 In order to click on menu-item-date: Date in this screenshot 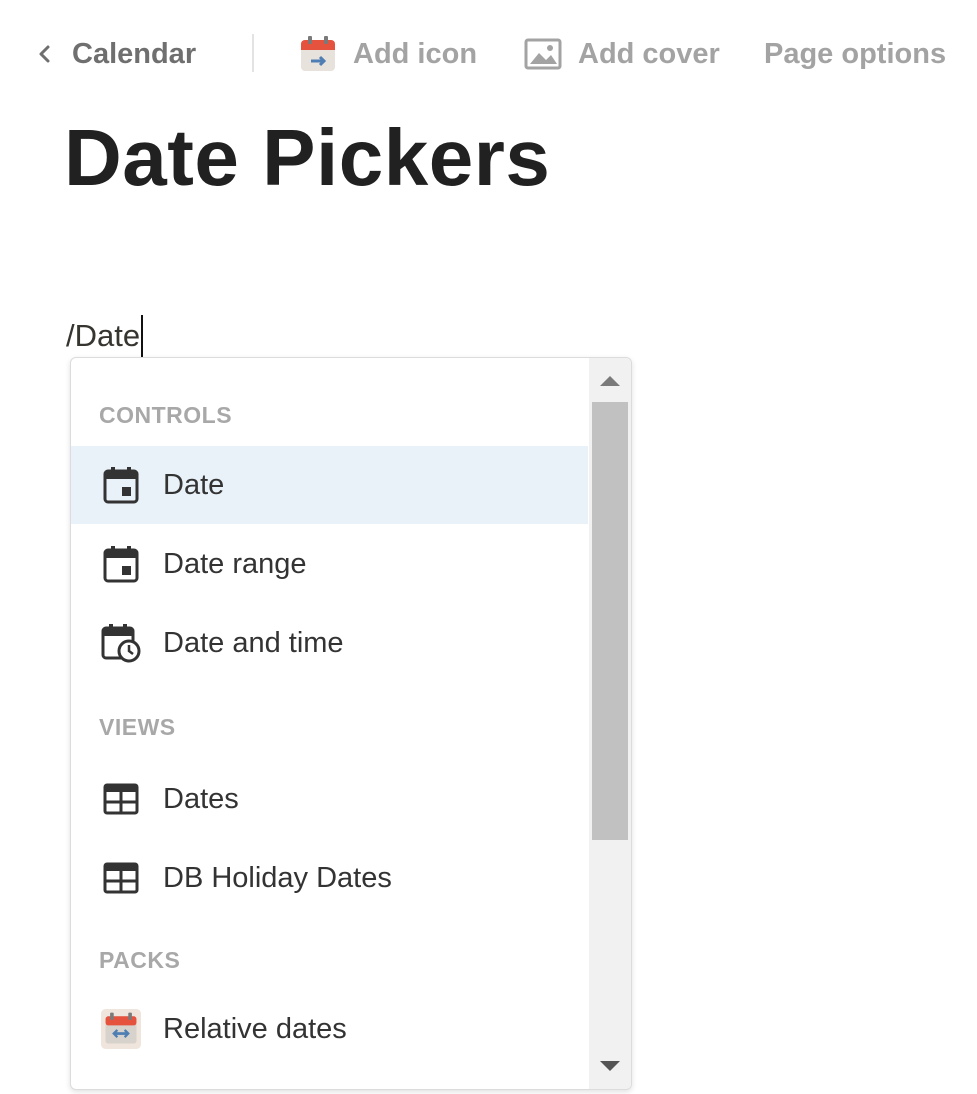, I will do `click(329, 485)`.